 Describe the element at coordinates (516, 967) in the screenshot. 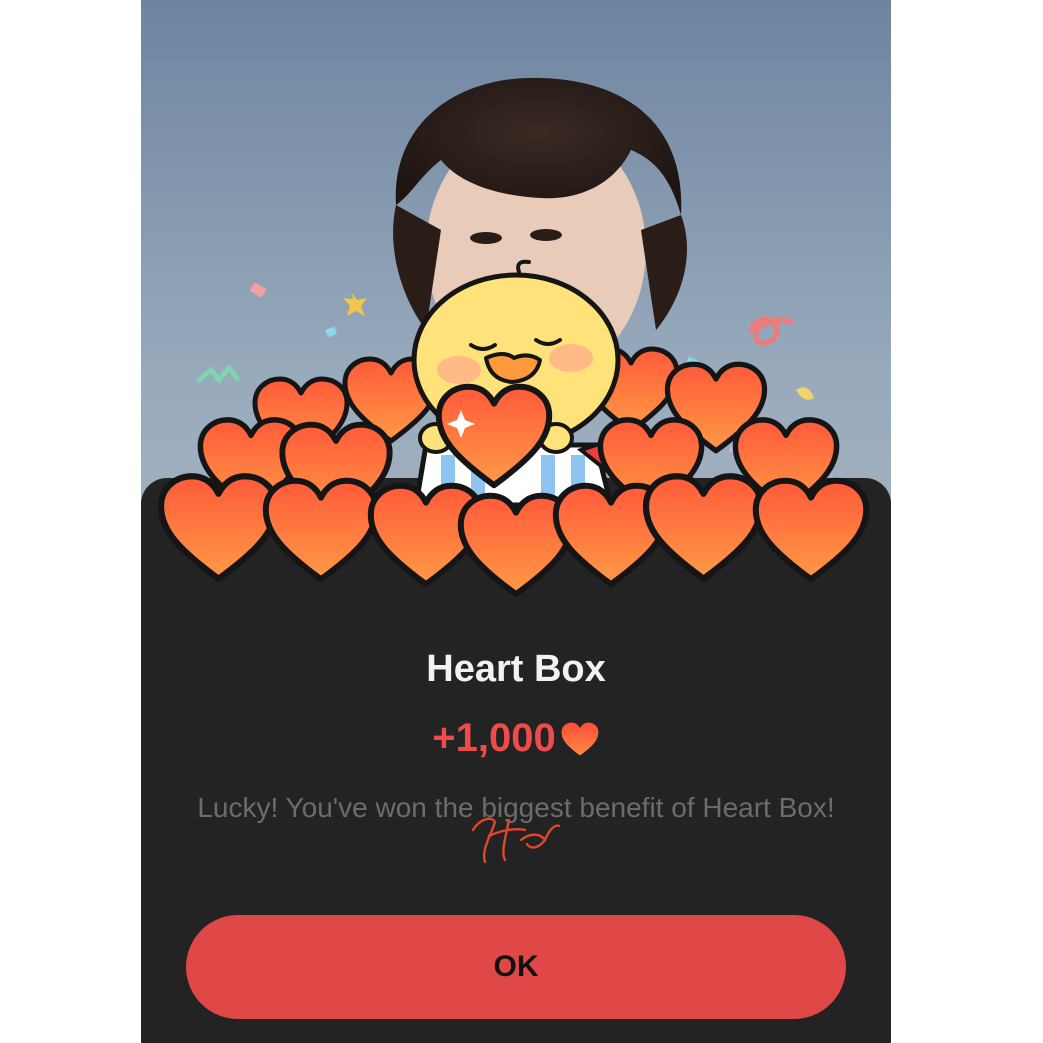

I see `ok-button: OK` at that location.